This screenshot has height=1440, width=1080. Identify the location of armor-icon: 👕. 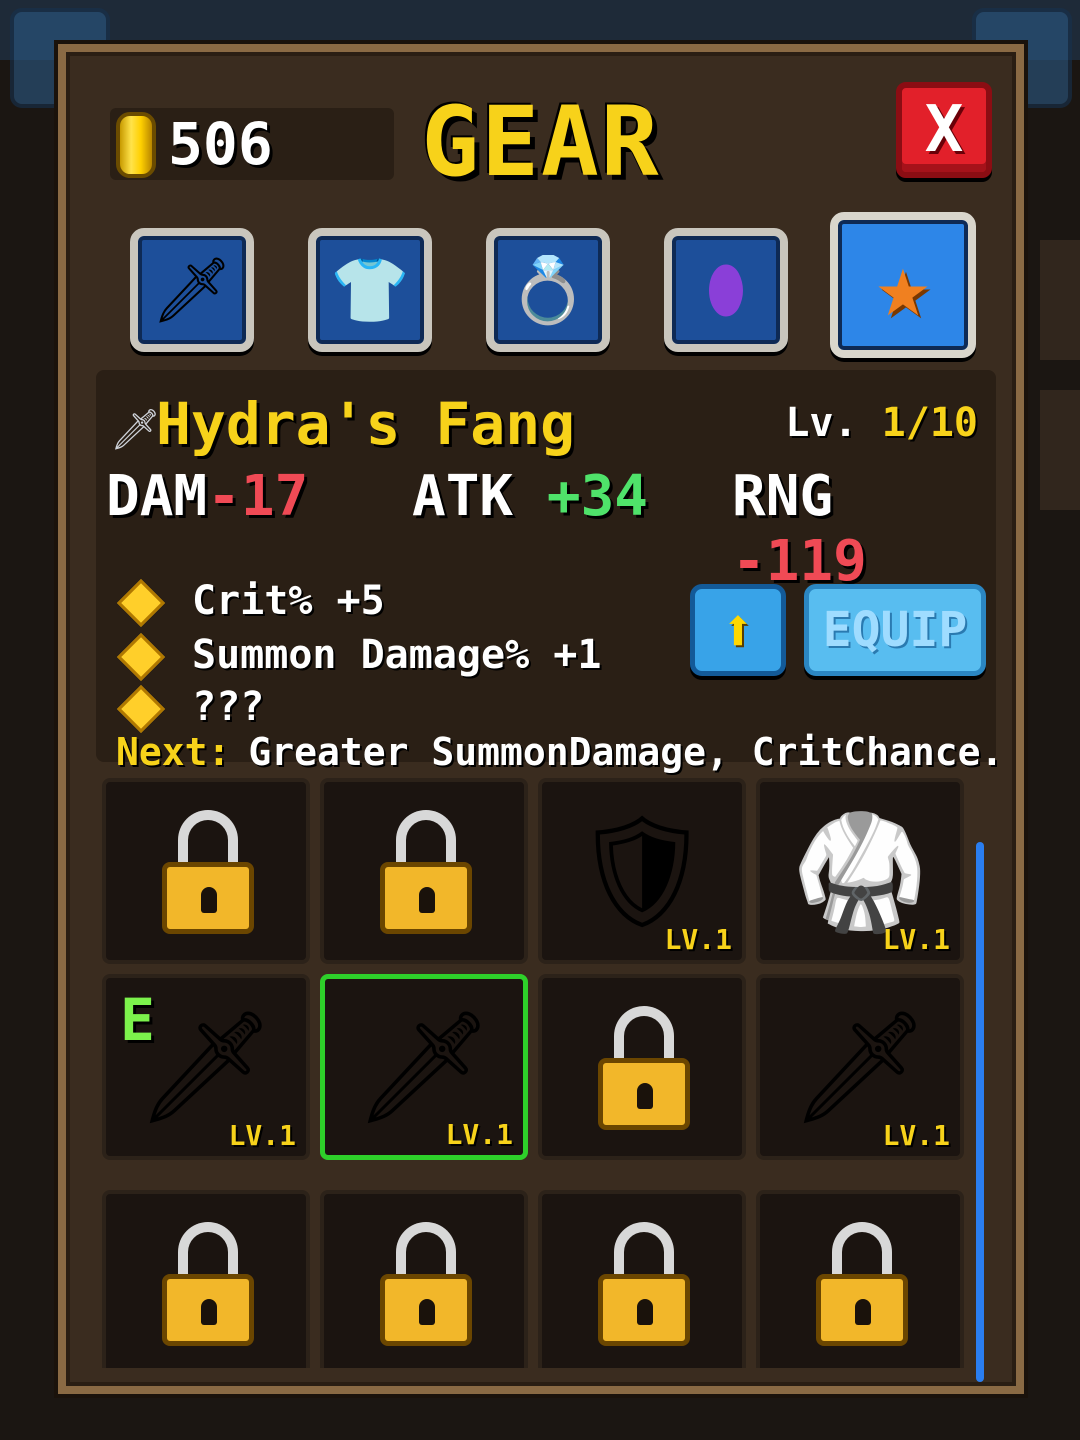
(370, 290).